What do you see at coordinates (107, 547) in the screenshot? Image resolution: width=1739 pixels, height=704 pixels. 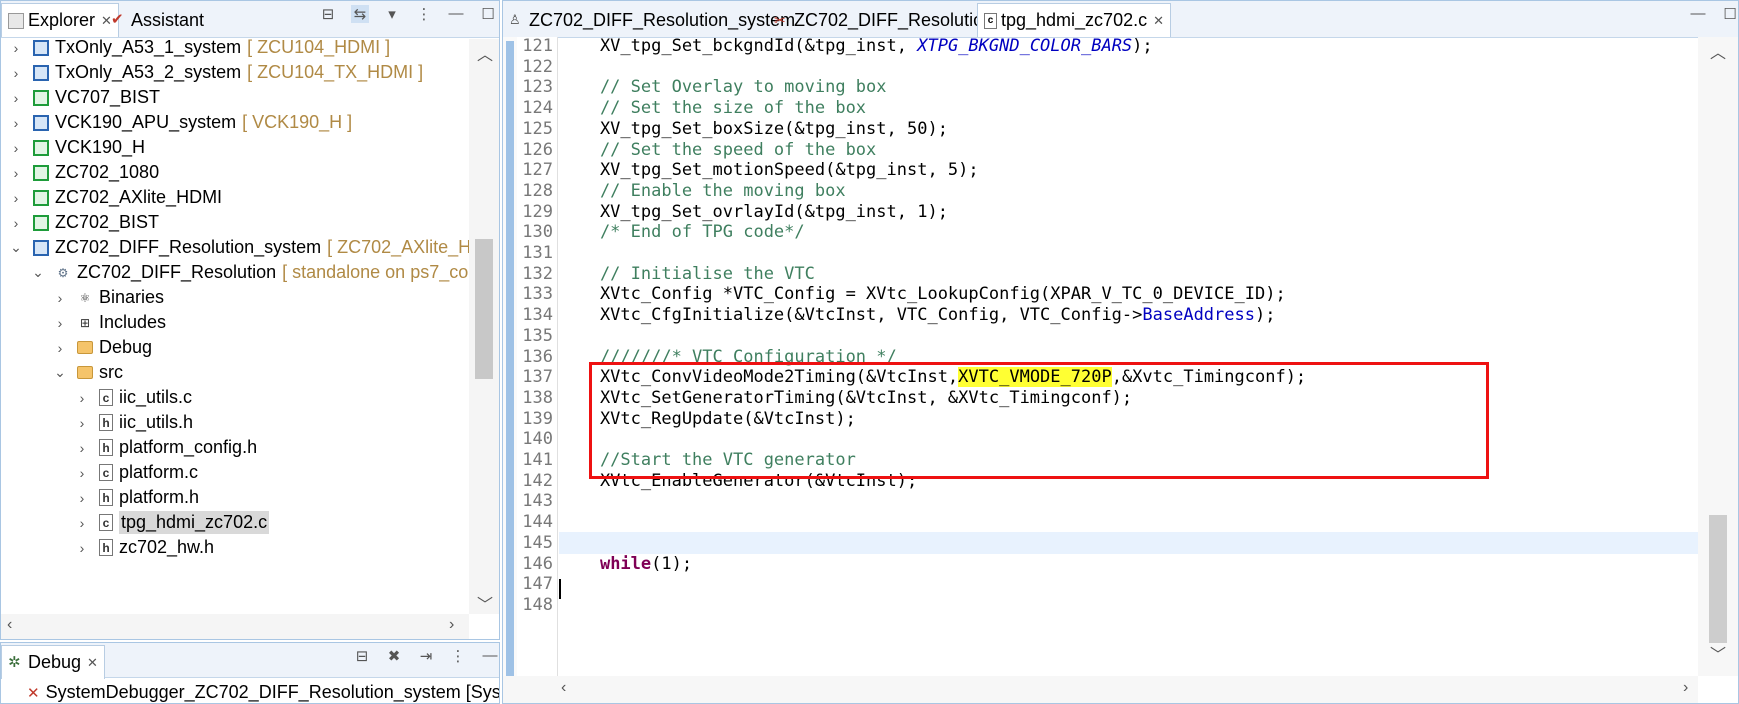 I see `tree-item: › h zc702_hw.h` at bounding box center [107, 547].